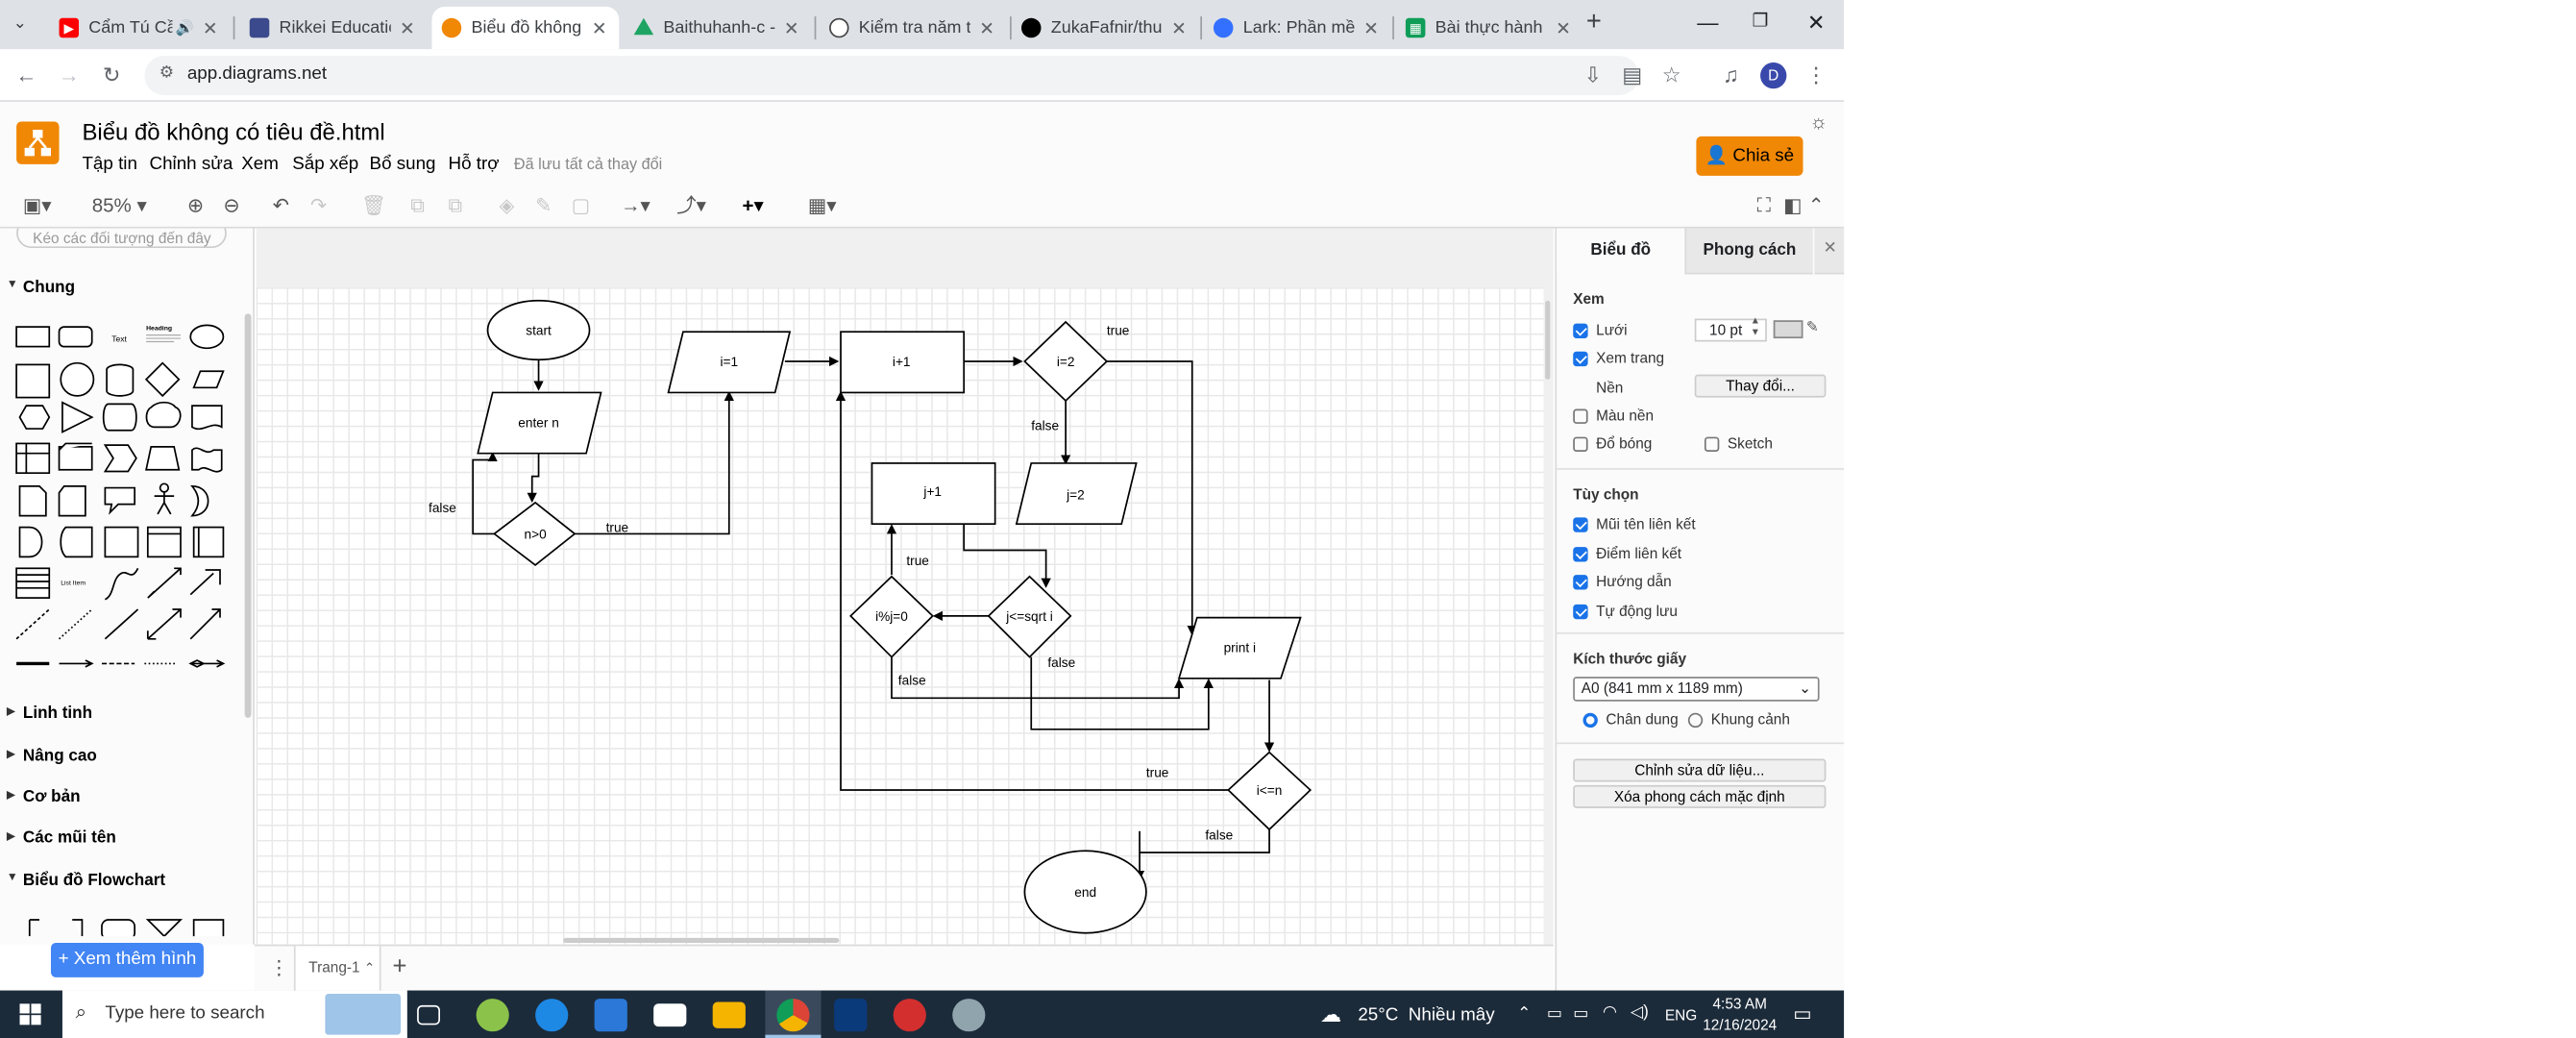 This screenshot has width=2576, height=1038. Describe the element at coordinates (1748, 251) in the screenshot. I see `tab-style: Phong cách` at that location.